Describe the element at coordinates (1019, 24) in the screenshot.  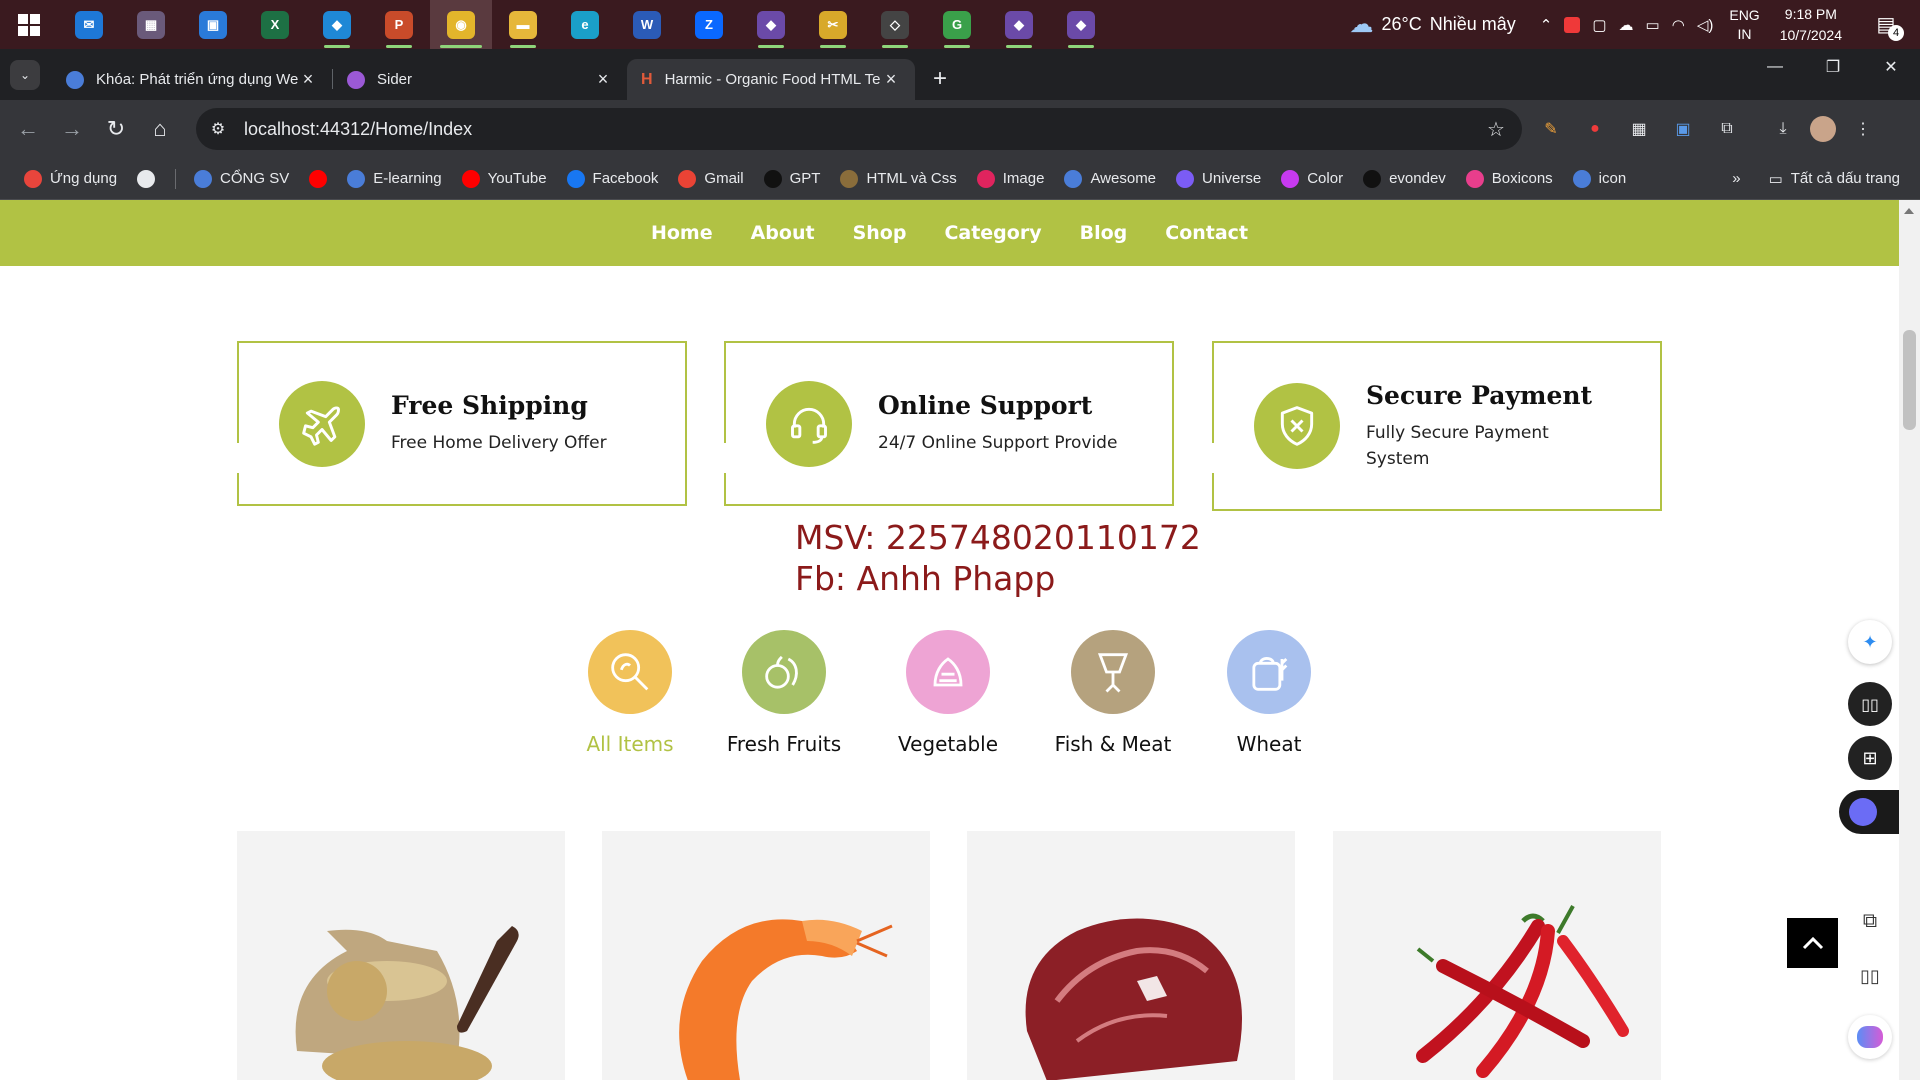
I see `vspreview-app: ◆` at that location.